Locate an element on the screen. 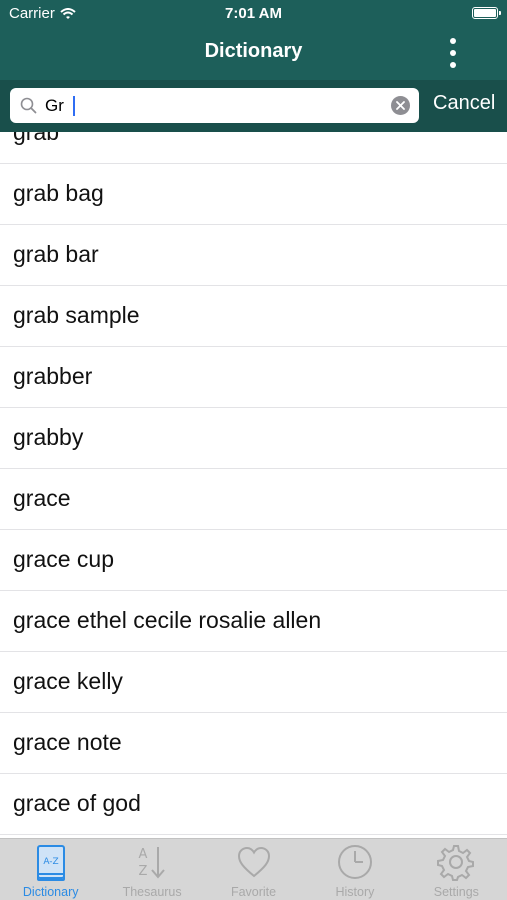 Image resolution: width=507 pixels, height=900 pixels. close-icon is located at coordinates (400, 105).